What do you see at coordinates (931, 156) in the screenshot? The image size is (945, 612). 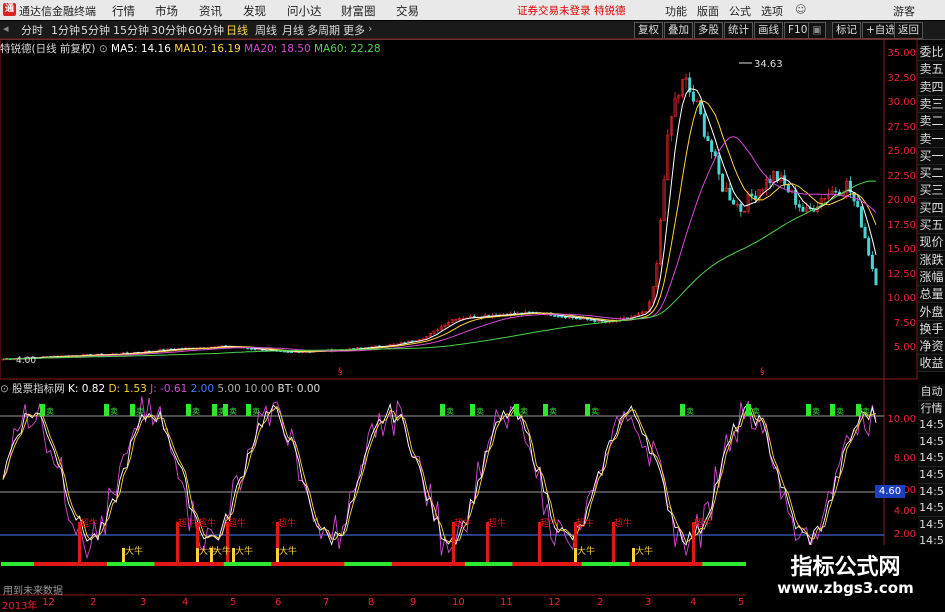 I see `quote-field-6: 买一` at bounding box center [931, 156].